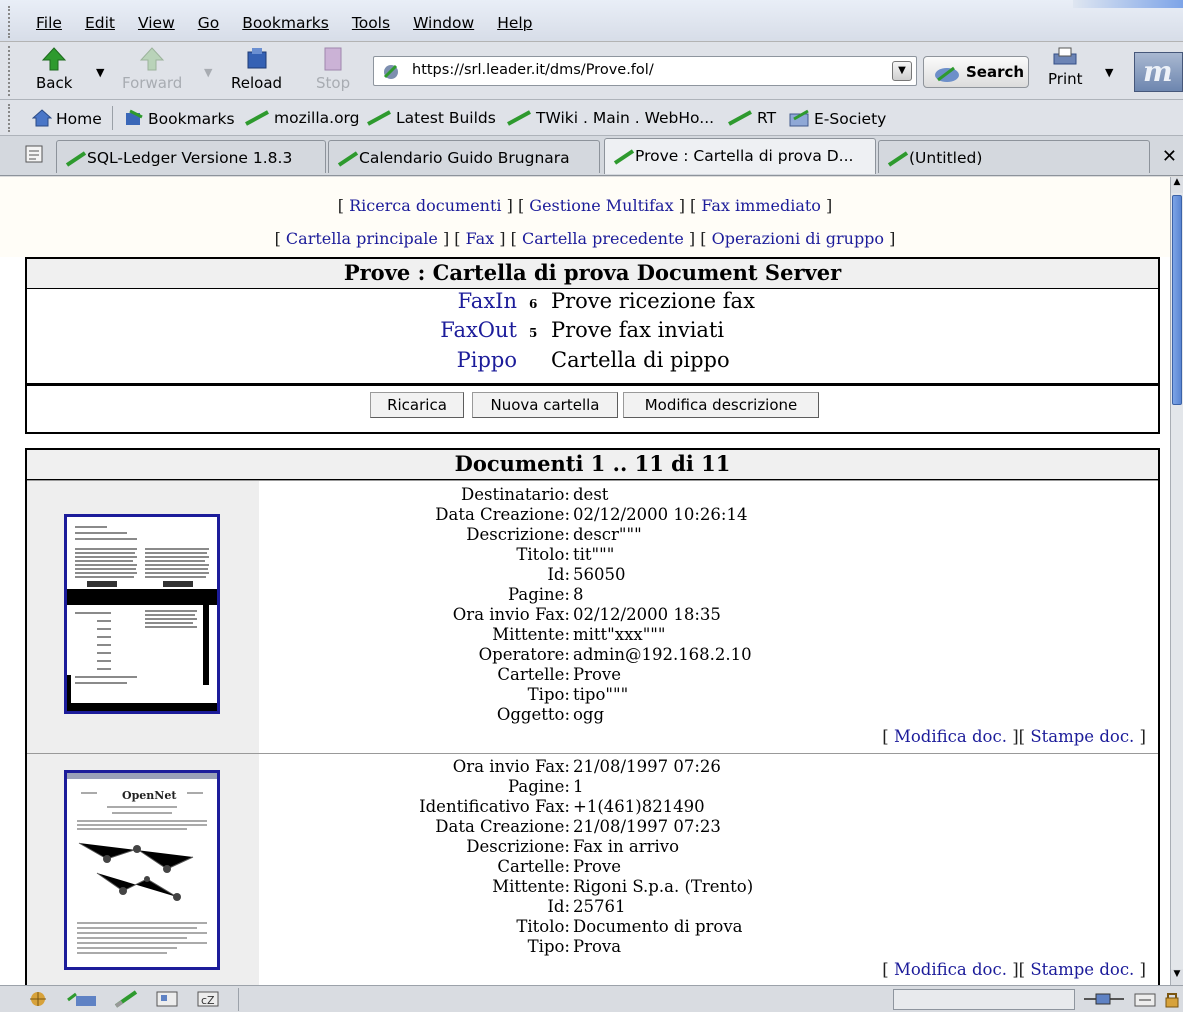 The width and height of the screenshot is (1183, 1012). I want to click on url-bar: https://srl.leader.it/dms/Prove.fol/ ▼, so click(645, 71).